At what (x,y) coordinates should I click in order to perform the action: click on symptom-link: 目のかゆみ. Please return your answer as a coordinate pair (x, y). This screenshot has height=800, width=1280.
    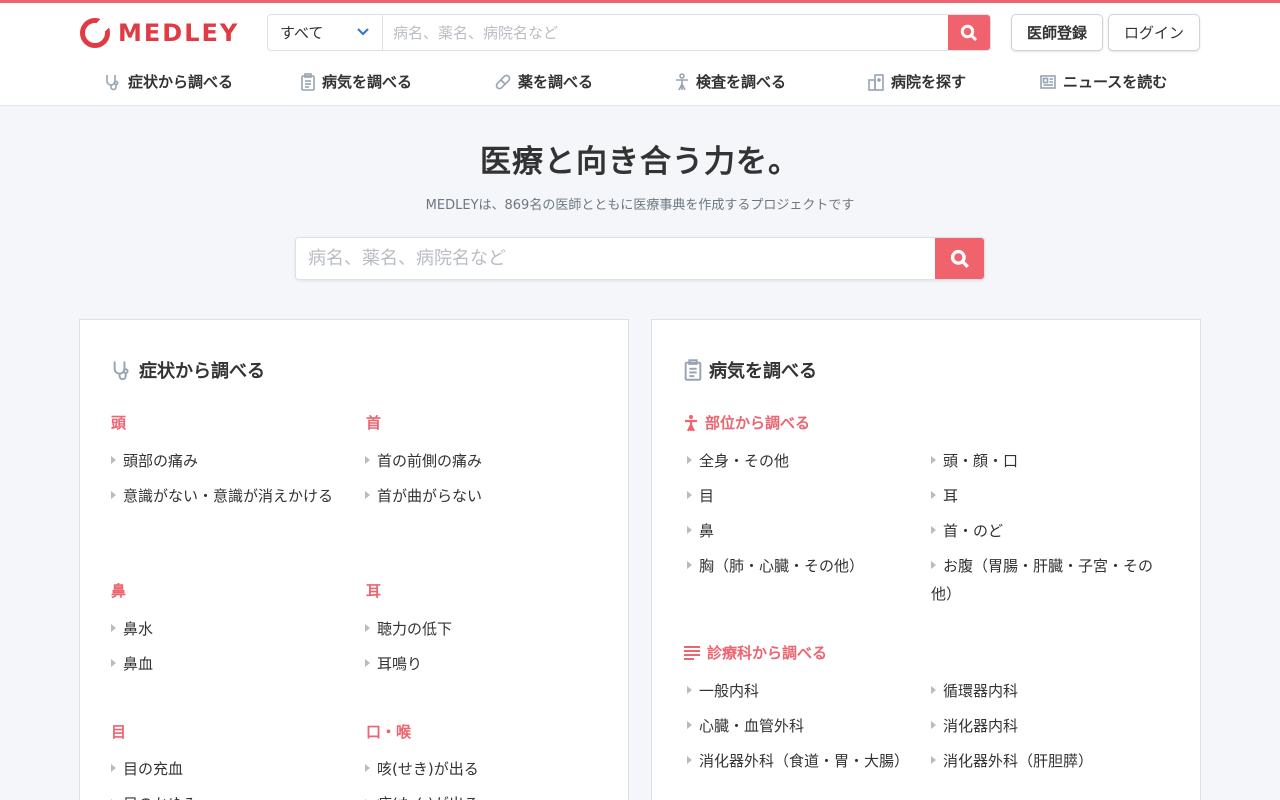
    Looking at the image, I should click on (229, 795).